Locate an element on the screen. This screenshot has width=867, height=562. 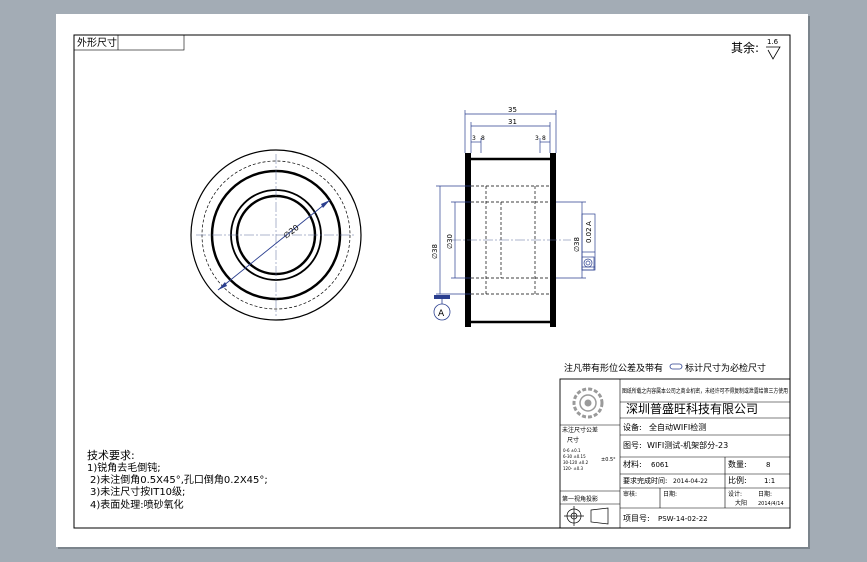
project-value: PSW-14-02-22 is located at coordinates (683, 519).